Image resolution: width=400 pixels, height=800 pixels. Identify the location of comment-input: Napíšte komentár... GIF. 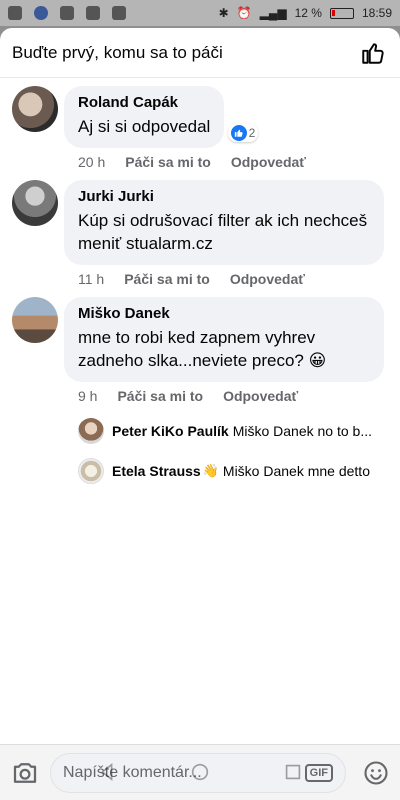
(198, 772).